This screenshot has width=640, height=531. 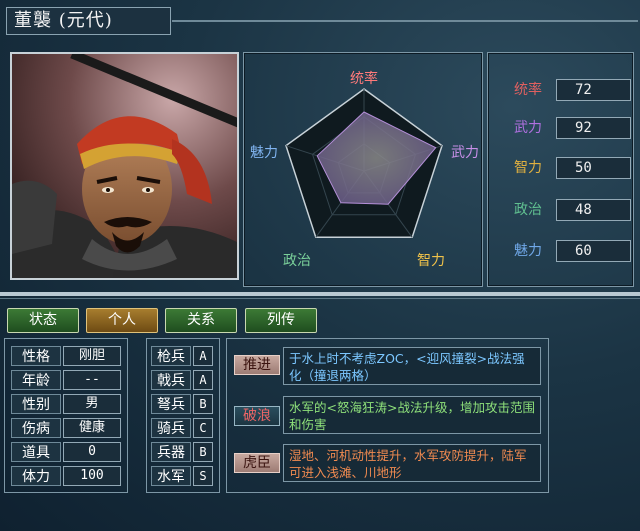 What do you see at coordinates (465, 152) in the screenshot?
I see `radar-label-right: 武力` at bounding box center [465, 152].